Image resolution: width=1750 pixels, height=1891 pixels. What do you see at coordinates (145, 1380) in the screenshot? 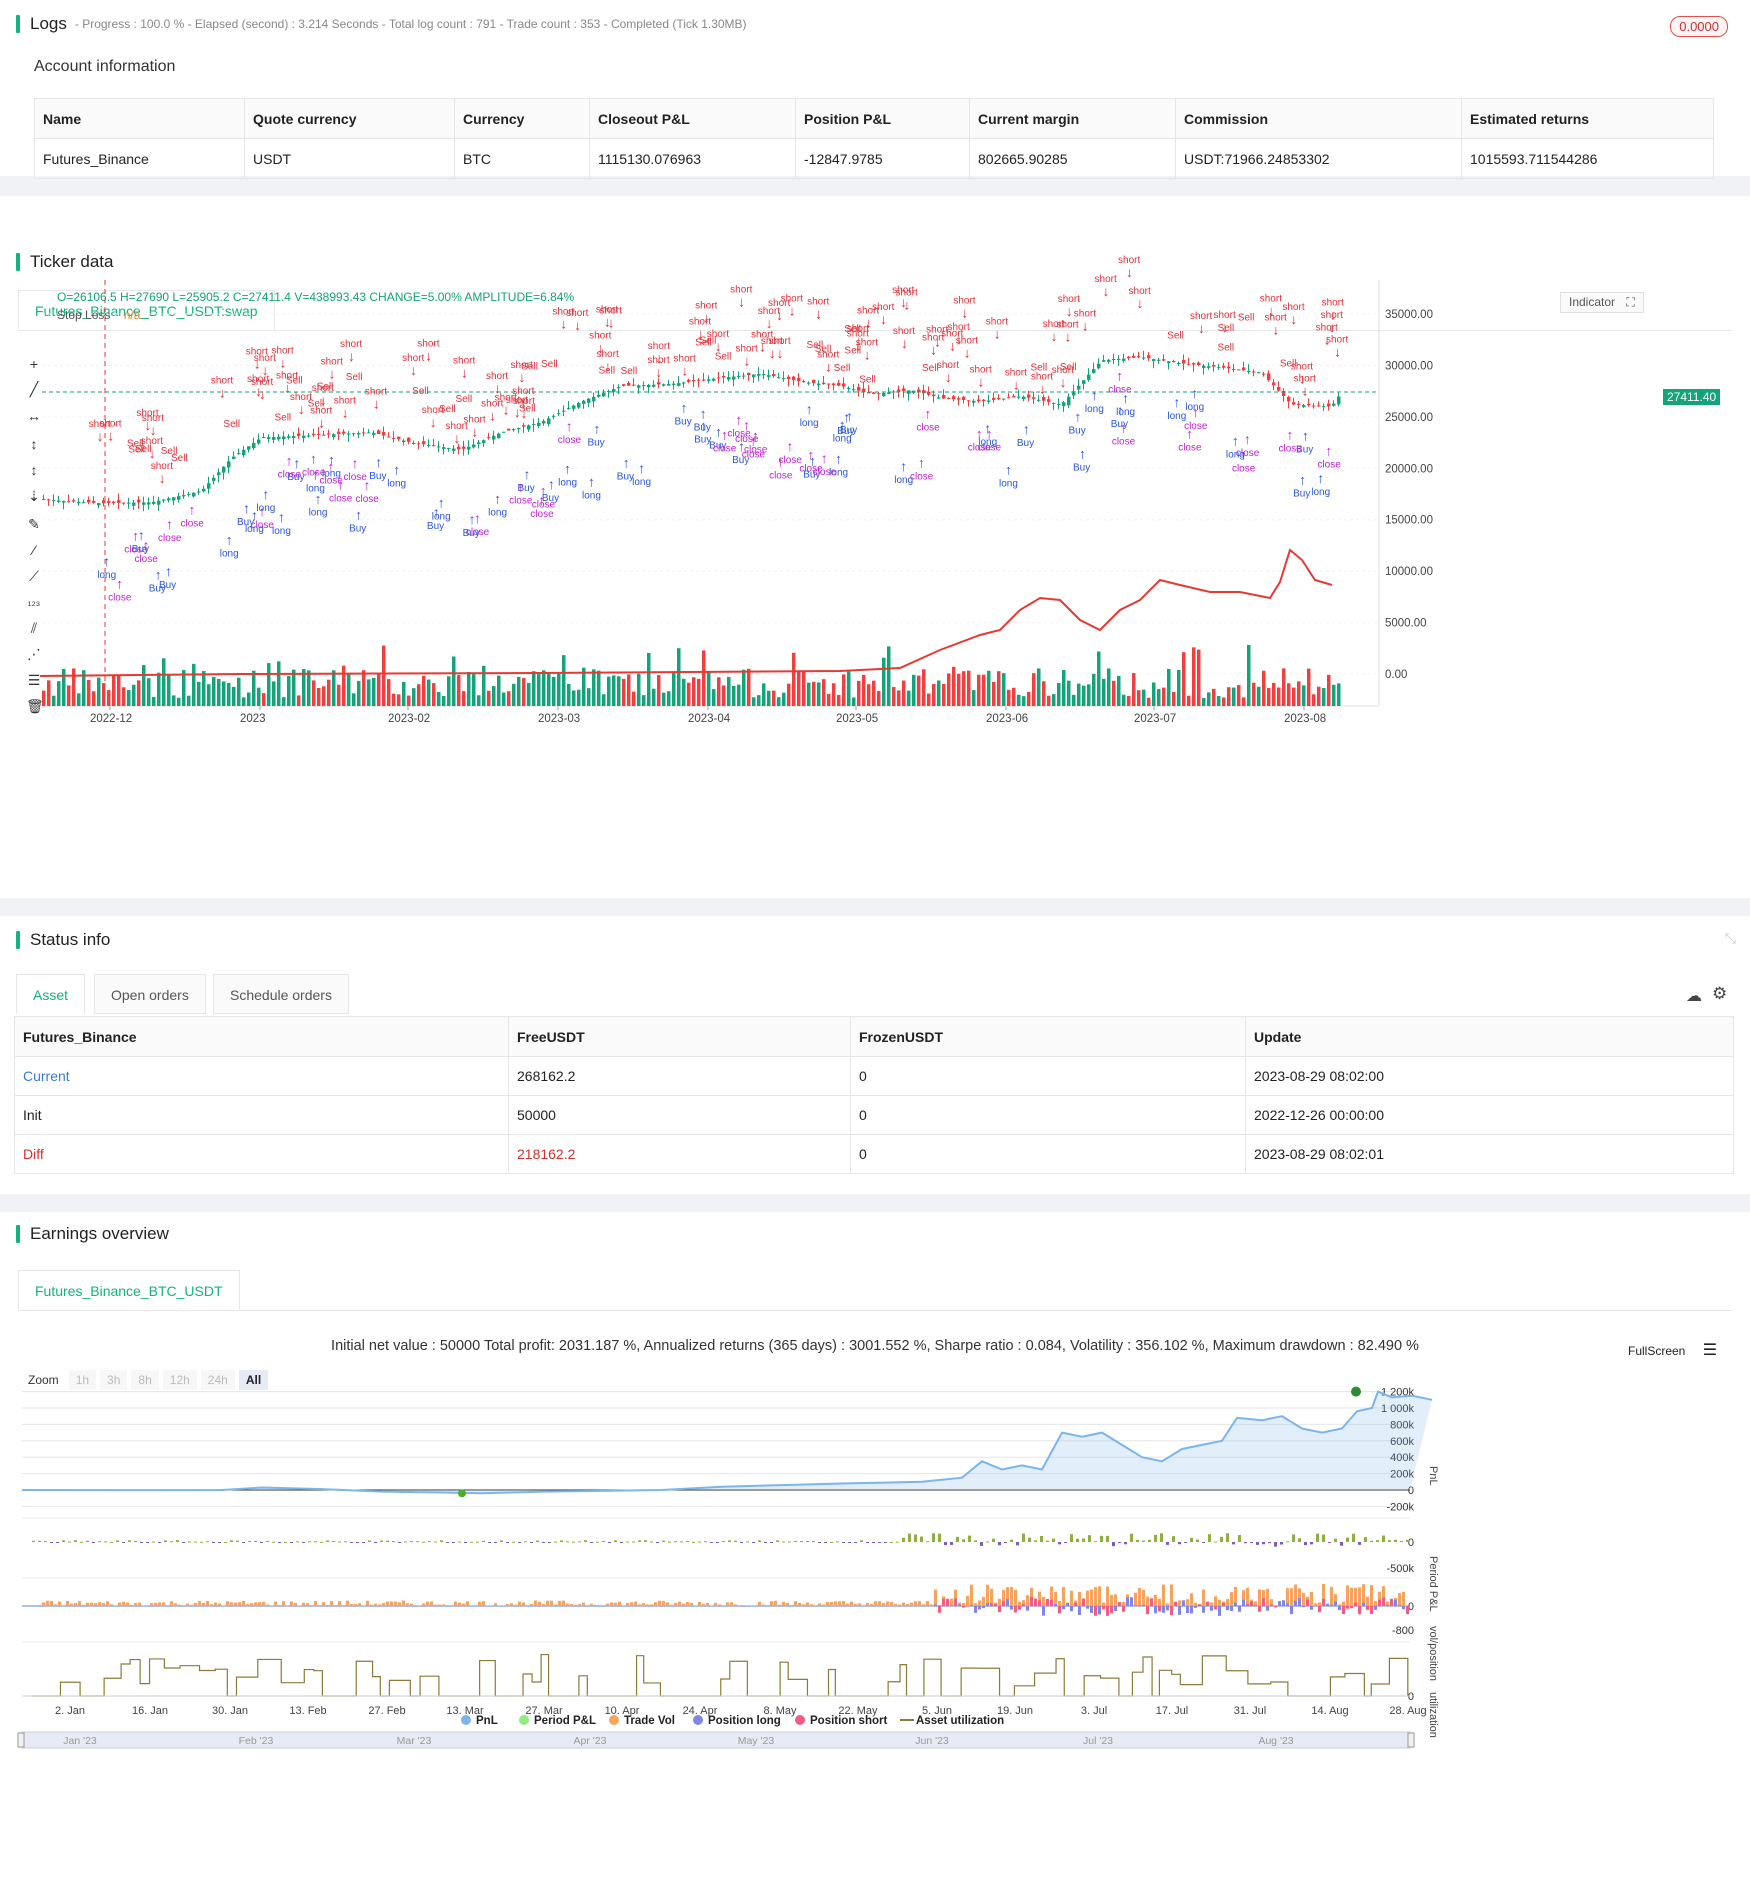
I see `zoom-8h: 8h` at bounding box center [145, 1380].